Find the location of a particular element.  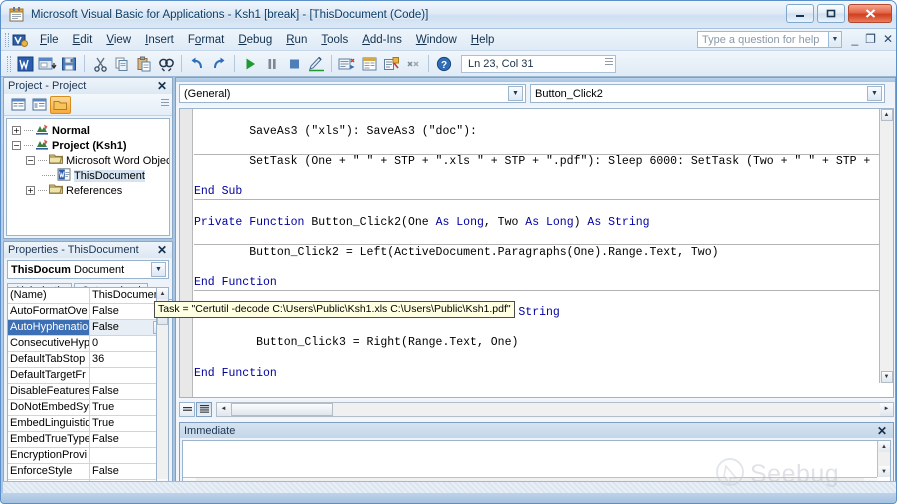

property-row: AutoFormatOve False is located at coordinates (88, 312).